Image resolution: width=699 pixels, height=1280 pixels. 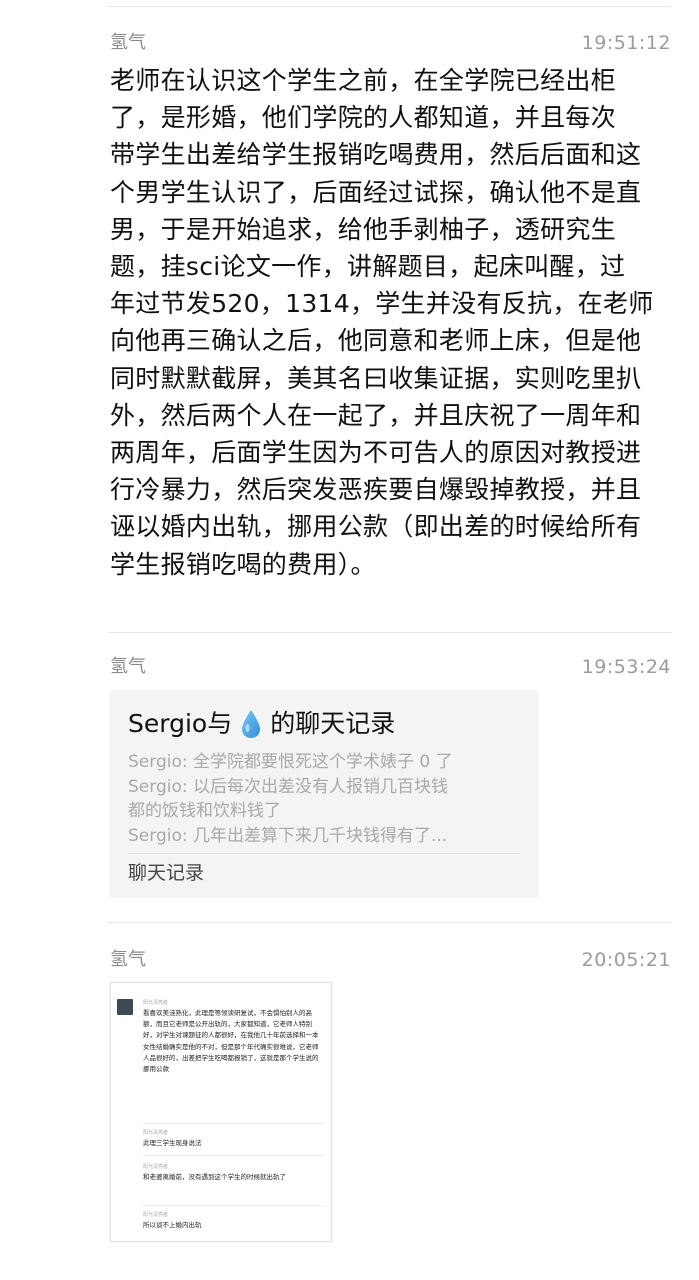 What do you see at coordinates (180, 723) in the screenshot?
I see `card-title-prefix: Sergio与` at bounding box center [180, 723].